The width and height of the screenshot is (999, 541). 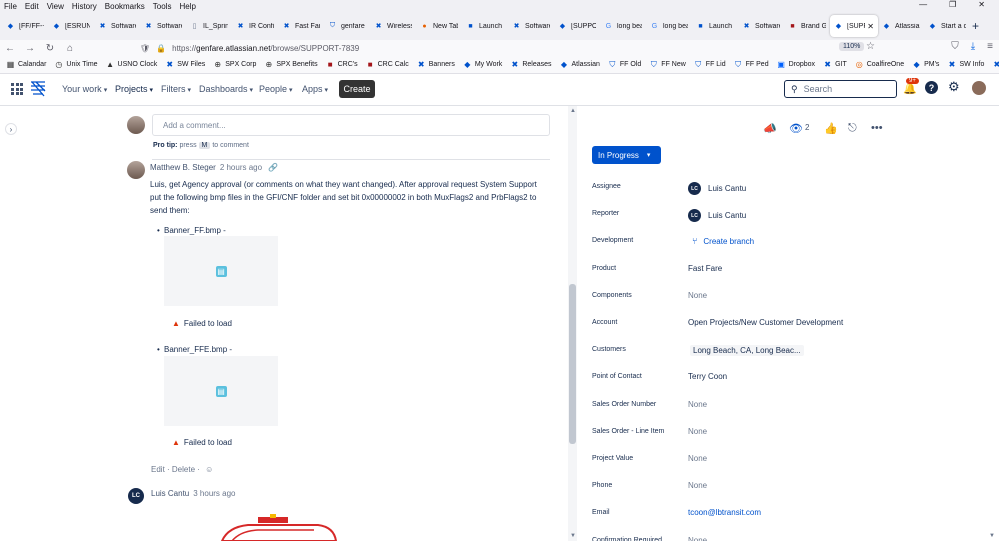 I want to click on gear-icon: ⚙, so click(x=954, y=87).